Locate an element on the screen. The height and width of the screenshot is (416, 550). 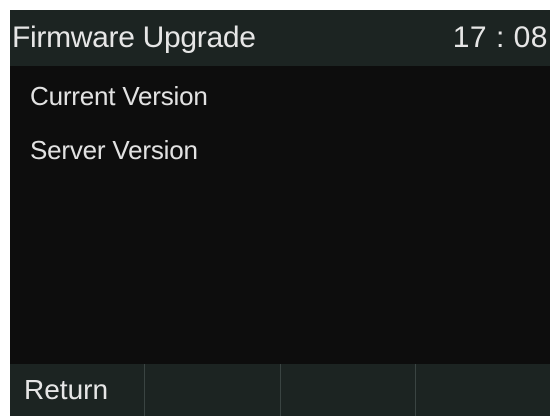
clock: 17 : 08 is located at coordinates (500, 37).